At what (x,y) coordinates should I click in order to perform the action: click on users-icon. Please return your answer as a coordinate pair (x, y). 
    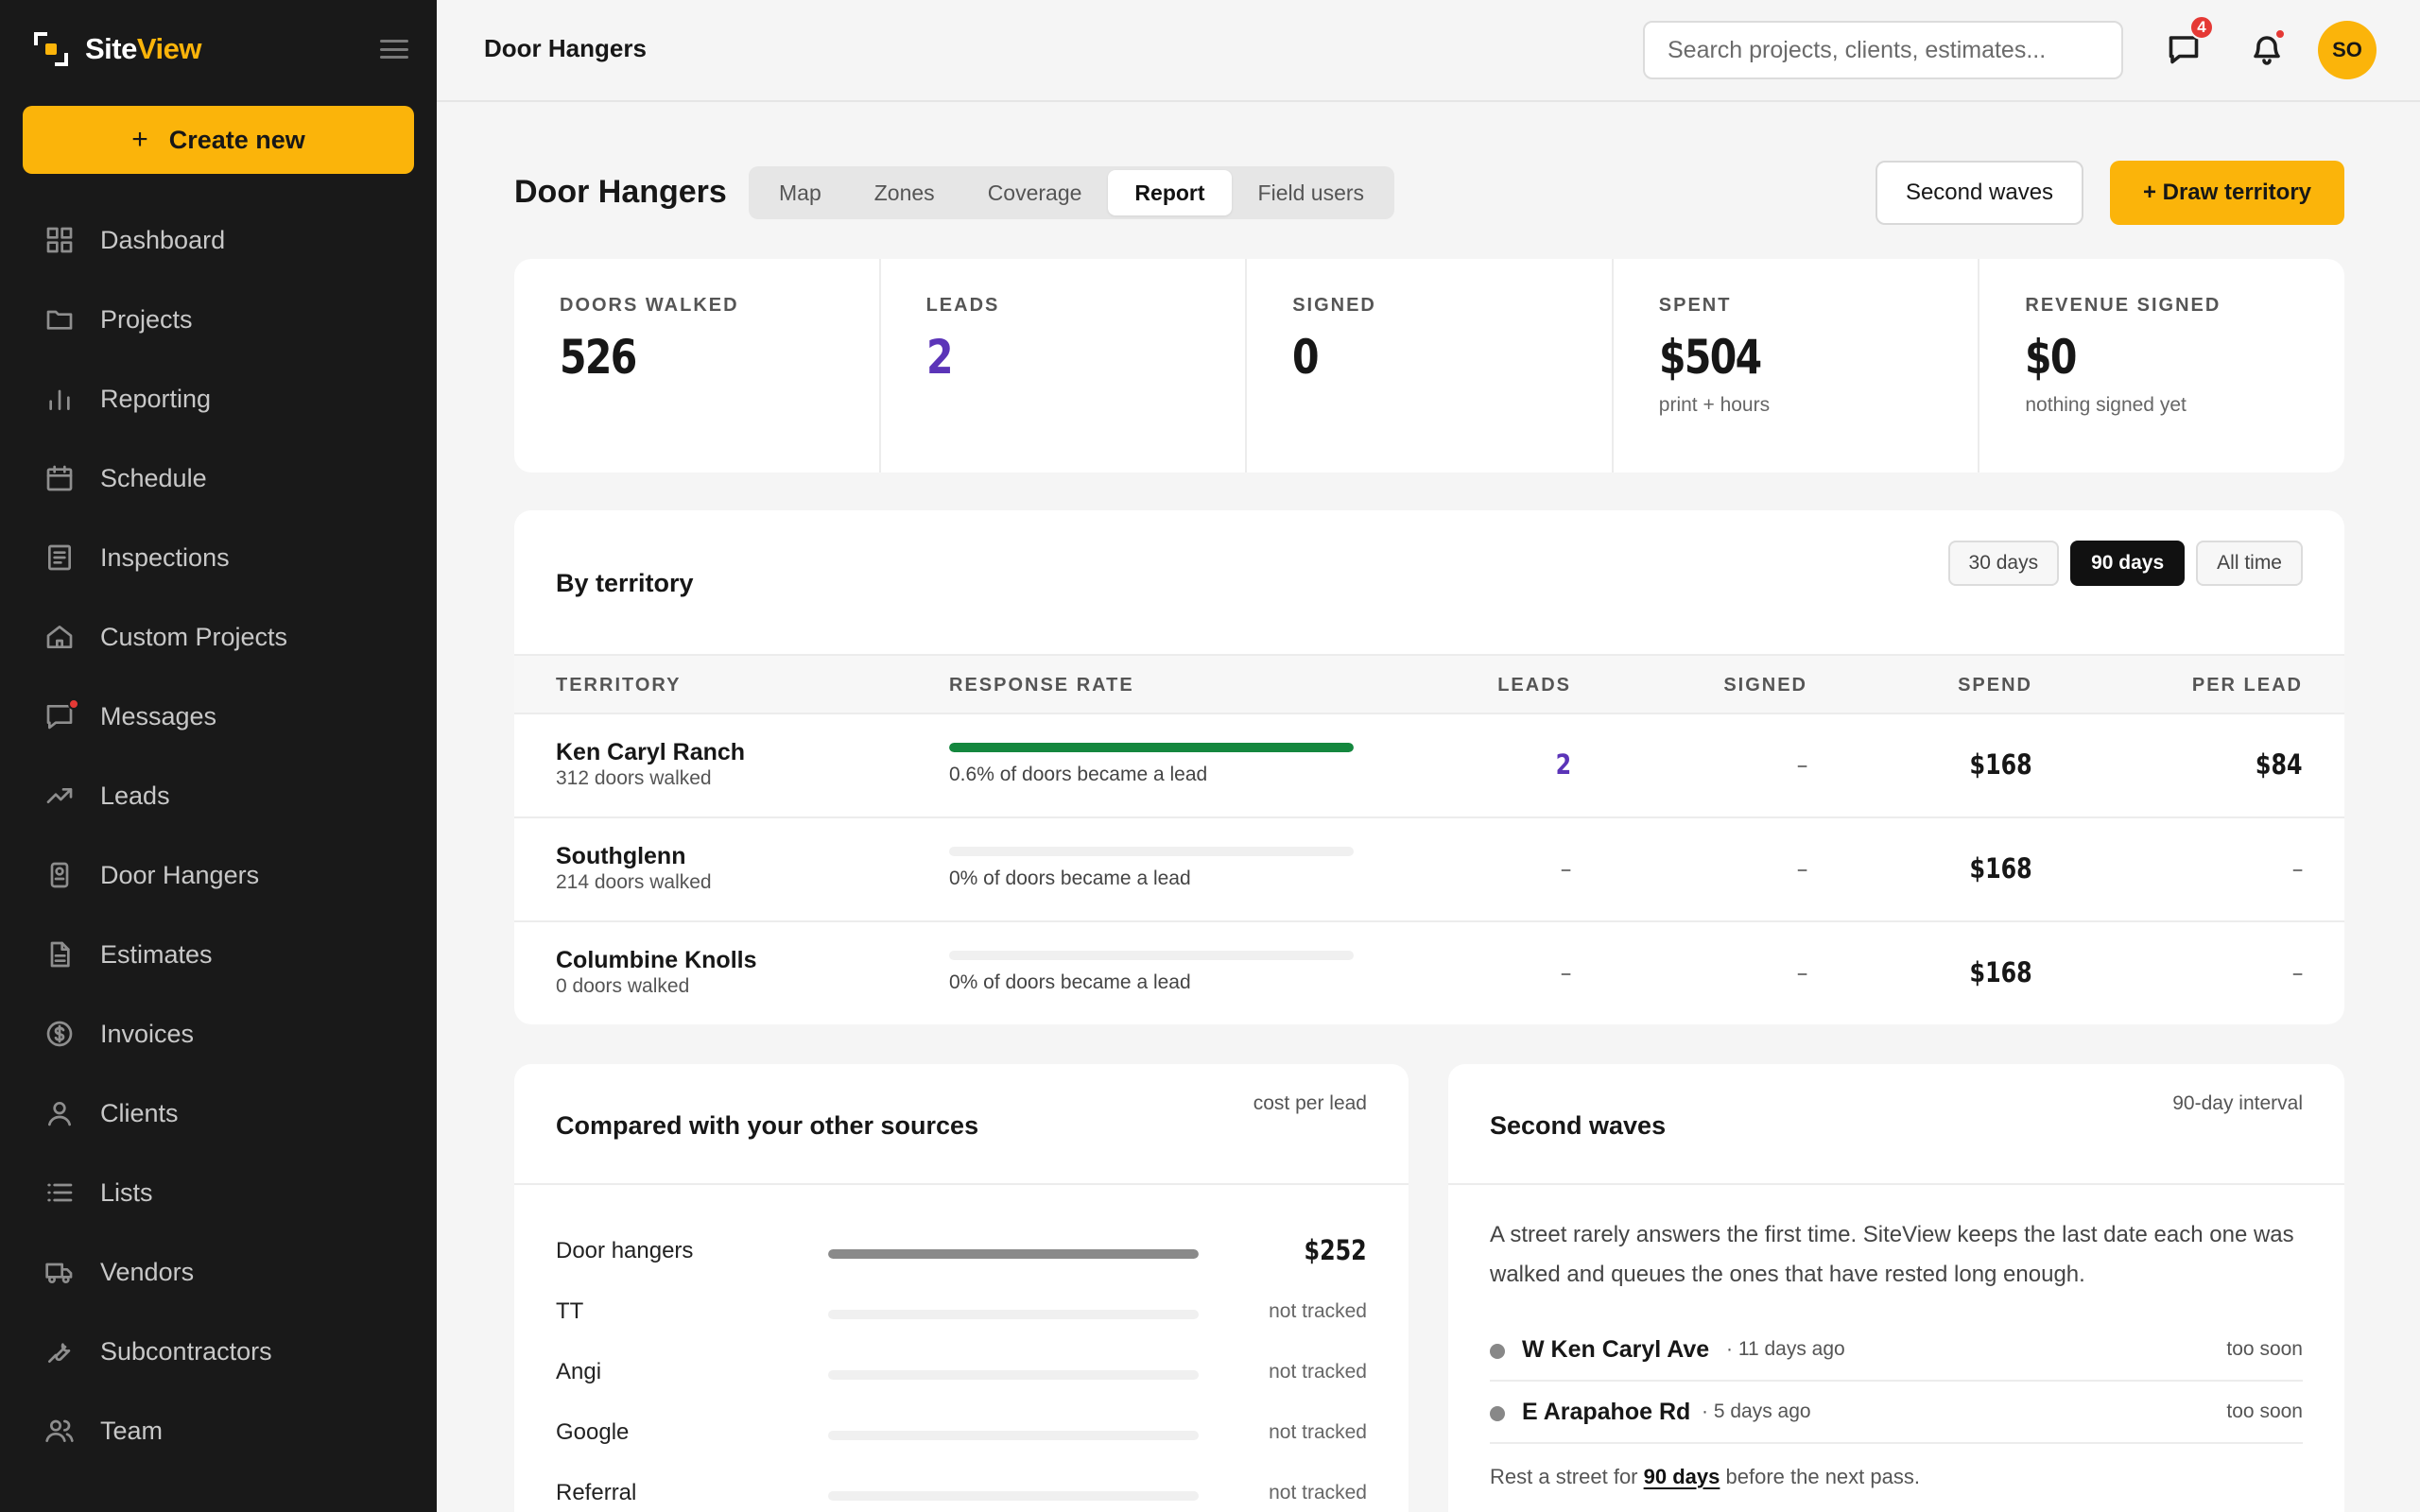
    Looking at the image, I should click on (59, 1431).